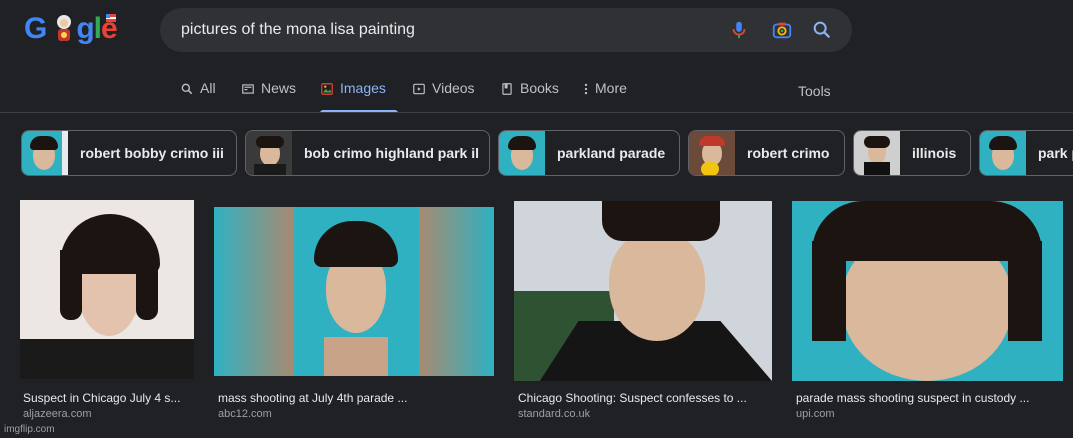  I want to click on images-icon, so click(327, 89).